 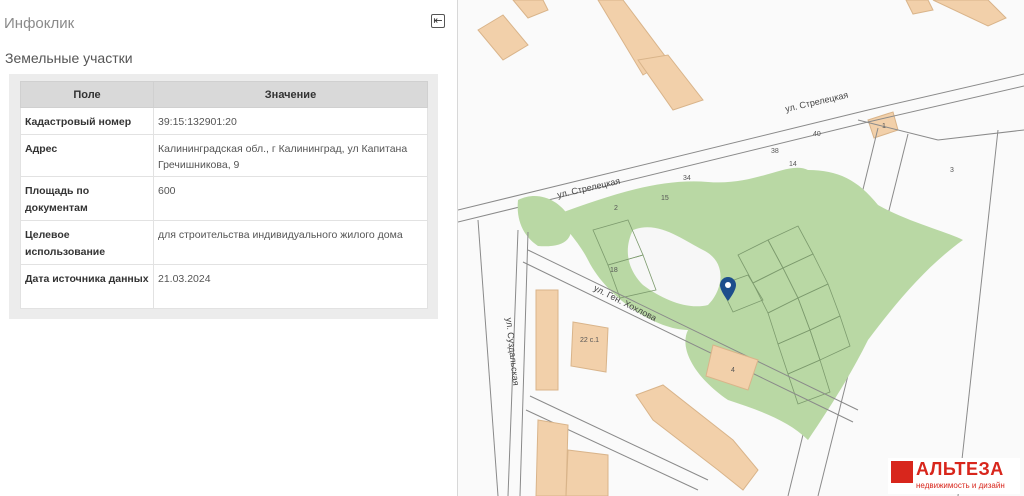 What do you see at coordinates (793, 164) in the screenshot?
I see `parcel-number: 14` at bounding box center [793, 164].